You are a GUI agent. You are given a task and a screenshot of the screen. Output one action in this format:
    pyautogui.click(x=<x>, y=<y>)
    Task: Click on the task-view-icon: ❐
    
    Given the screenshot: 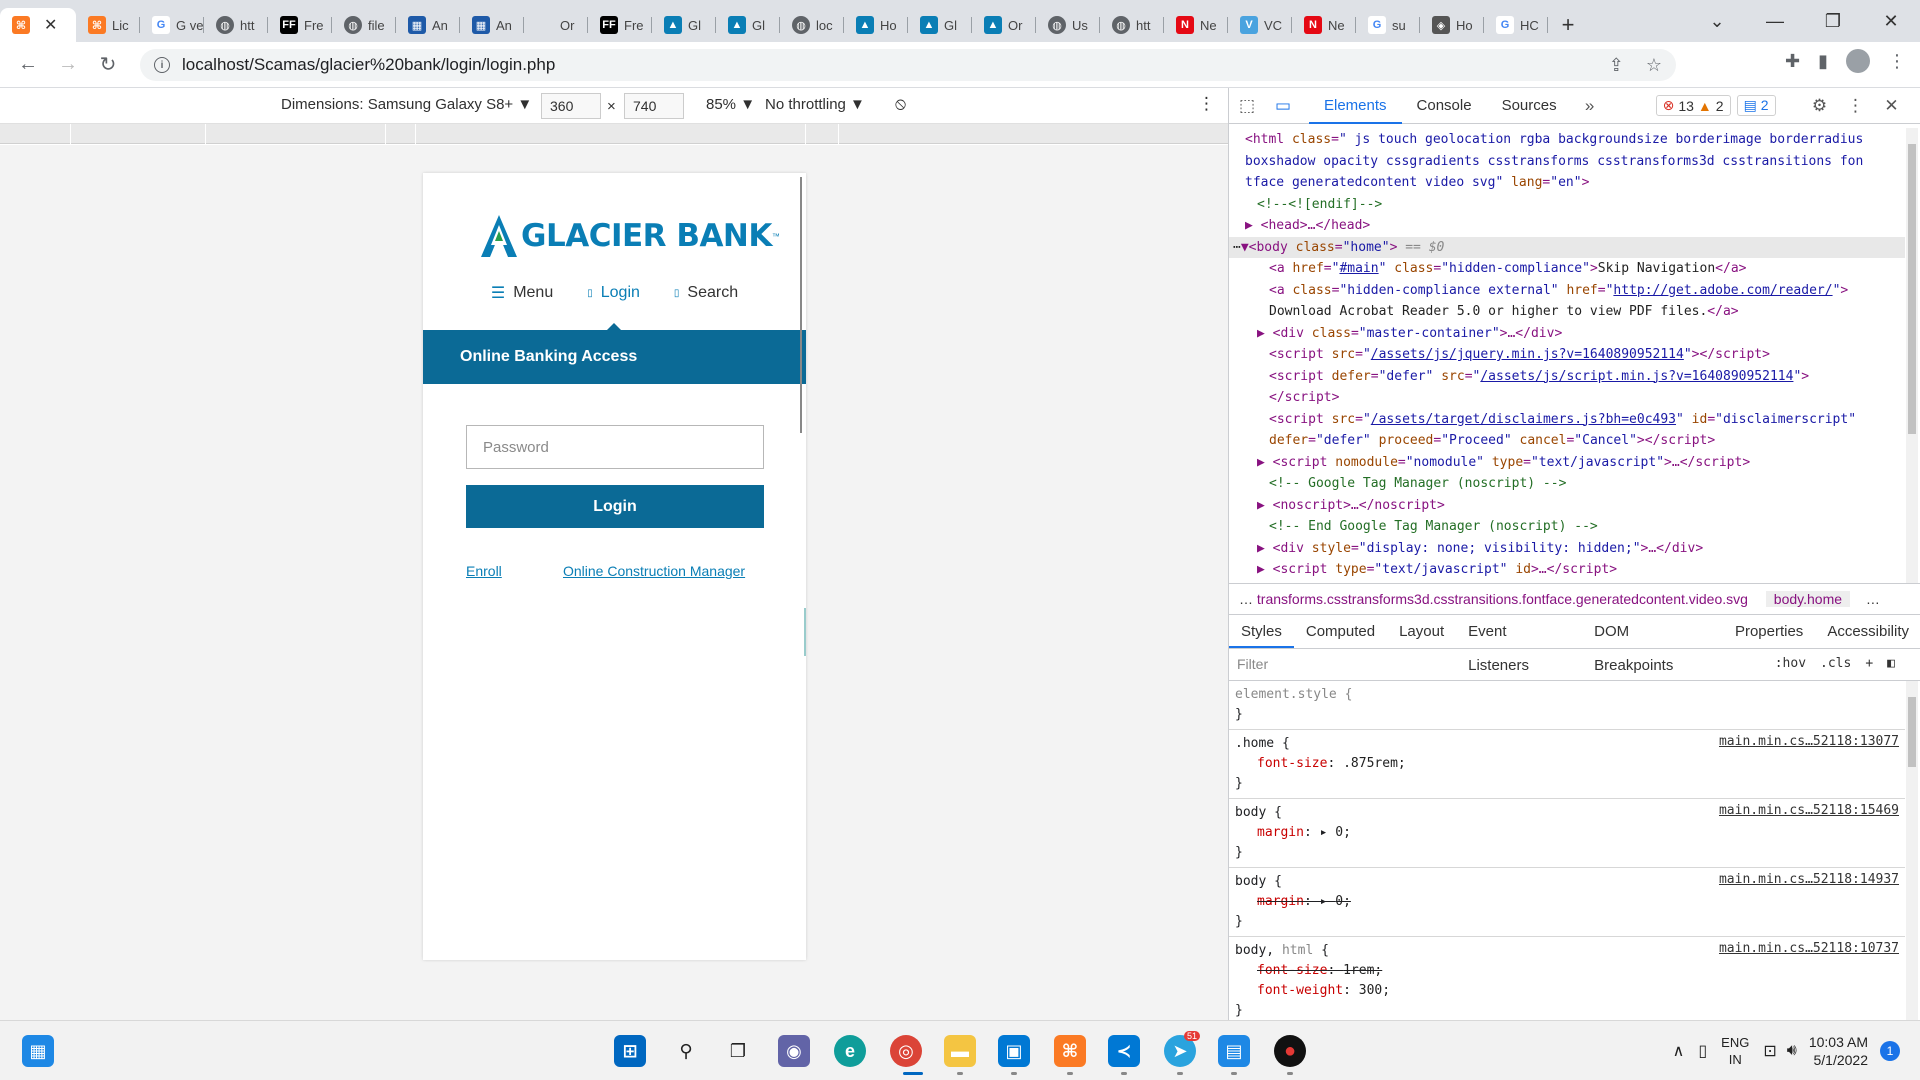 What is the action you would take?
    pyautogui.click(x=738, y=1051)
    